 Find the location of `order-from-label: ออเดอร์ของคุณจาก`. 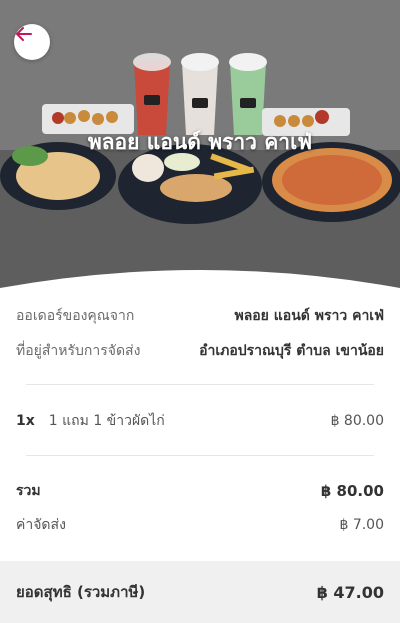

order-from-label: ออเดอร์ของคุณจาก is located at coordinates (75, 316).